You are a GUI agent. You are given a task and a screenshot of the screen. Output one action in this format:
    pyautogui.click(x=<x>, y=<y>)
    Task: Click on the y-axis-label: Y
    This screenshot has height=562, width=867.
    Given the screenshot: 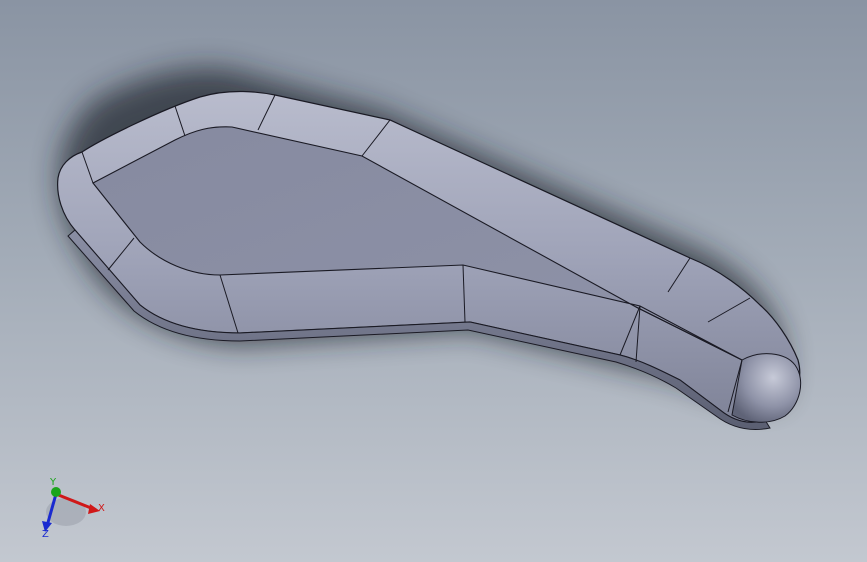 What is the action you would take?
    pyautogui.click(x=53, y=482)
    